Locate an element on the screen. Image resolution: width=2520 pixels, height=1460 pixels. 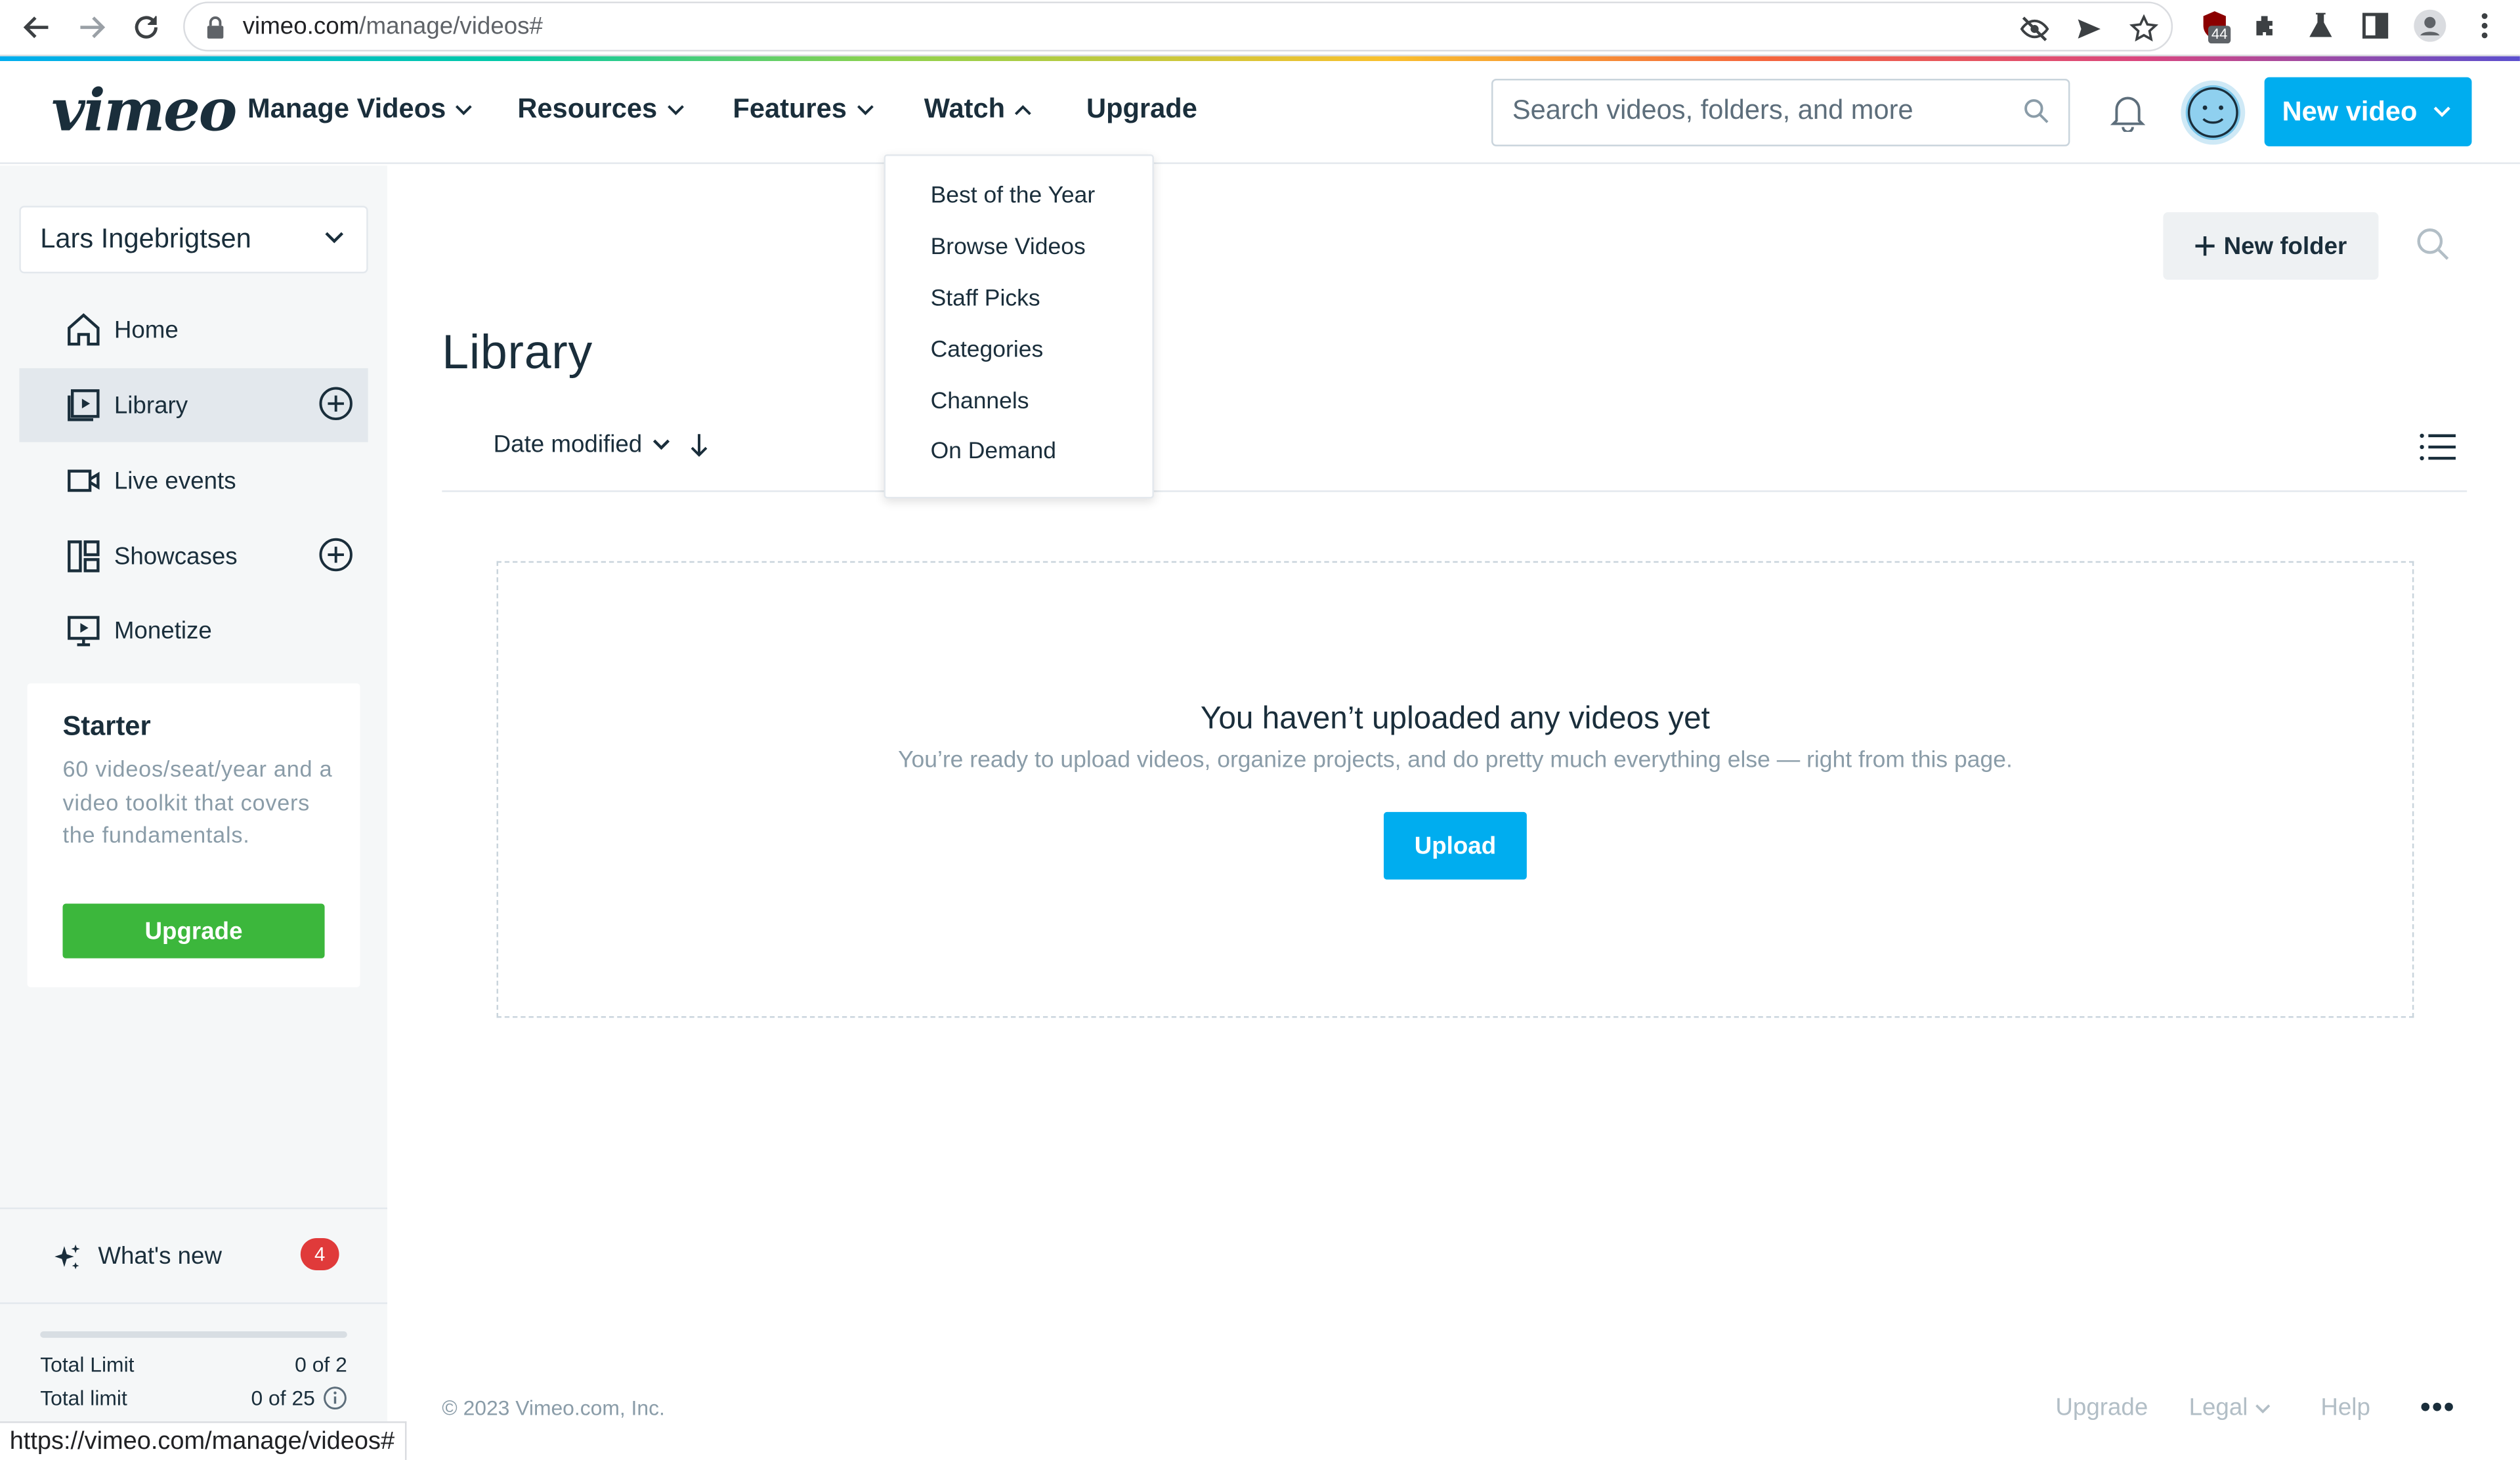
library-icon is located at coordinates (83, 406).